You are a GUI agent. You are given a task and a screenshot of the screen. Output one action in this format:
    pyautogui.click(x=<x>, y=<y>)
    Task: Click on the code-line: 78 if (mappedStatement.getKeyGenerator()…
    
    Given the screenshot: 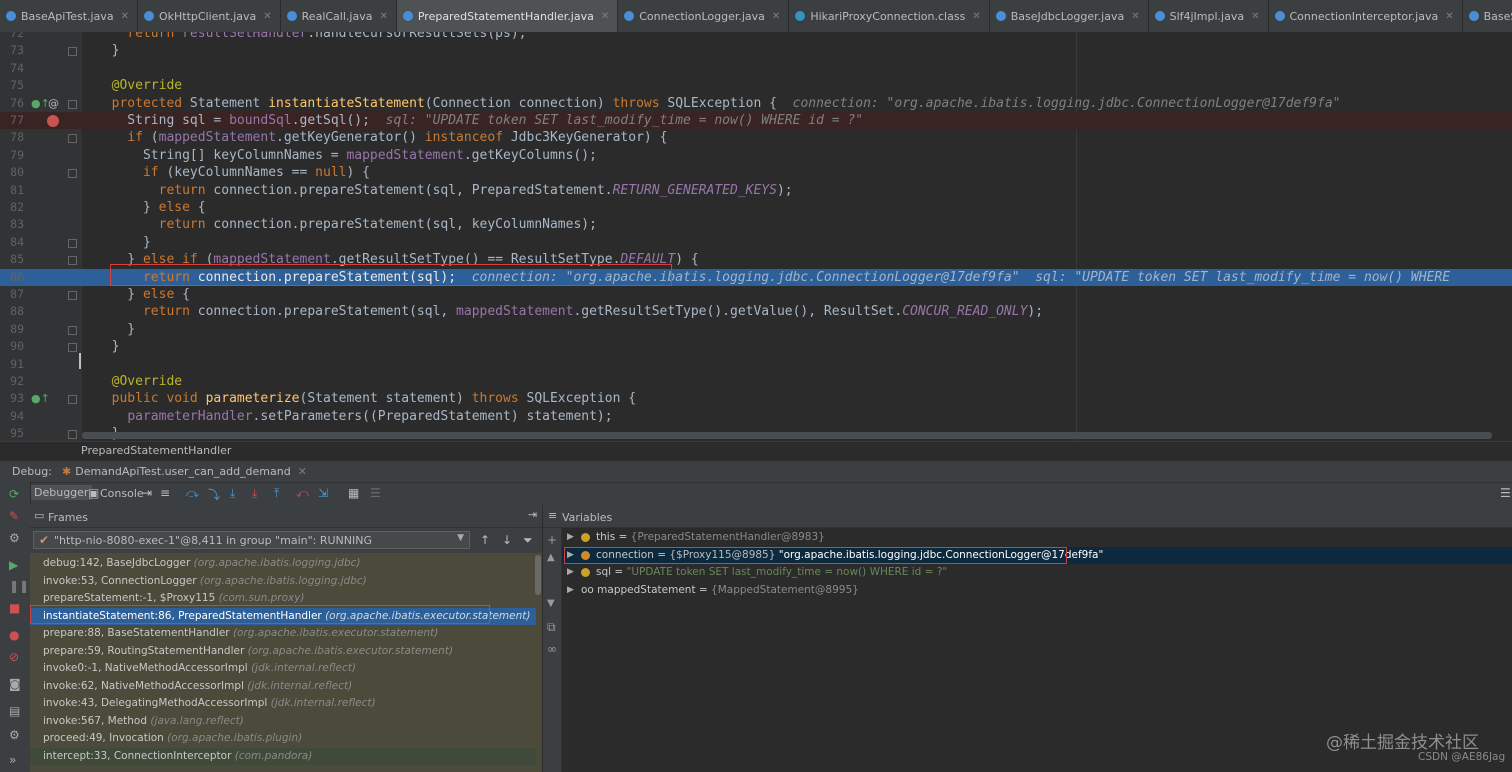 What is the action you would take?
    pyautogui.click(x=756, y=137)
    